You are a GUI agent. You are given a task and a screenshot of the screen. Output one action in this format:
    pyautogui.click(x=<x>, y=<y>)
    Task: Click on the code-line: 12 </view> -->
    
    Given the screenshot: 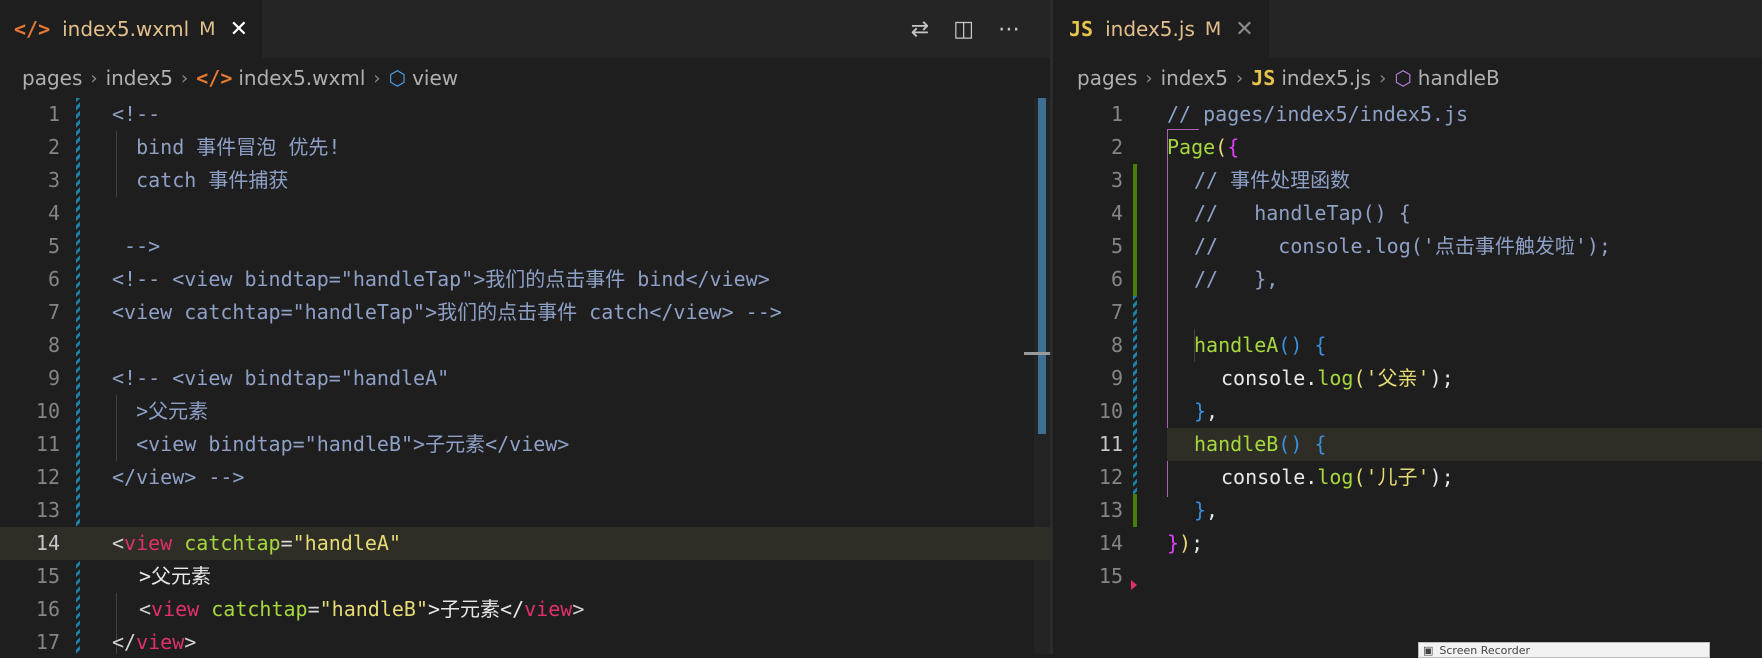 What is the action you would take?
    pyautogui.click(x=140, y=477)
    